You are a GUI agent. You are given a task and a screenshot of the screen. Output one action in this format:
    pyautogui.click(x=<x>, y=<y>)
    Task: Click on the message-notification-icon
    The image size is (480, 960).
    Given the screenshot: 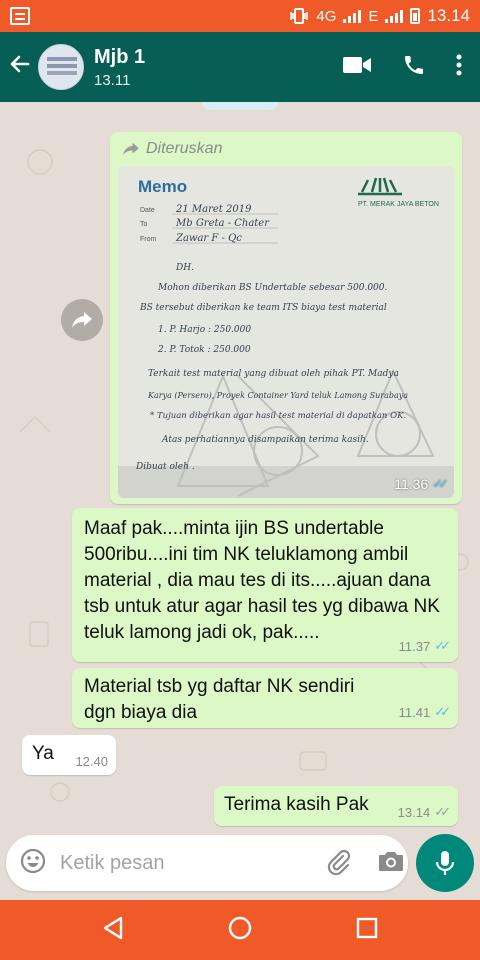 What is the action you would take?
    pyautogui.click(x=20, y=16)
    